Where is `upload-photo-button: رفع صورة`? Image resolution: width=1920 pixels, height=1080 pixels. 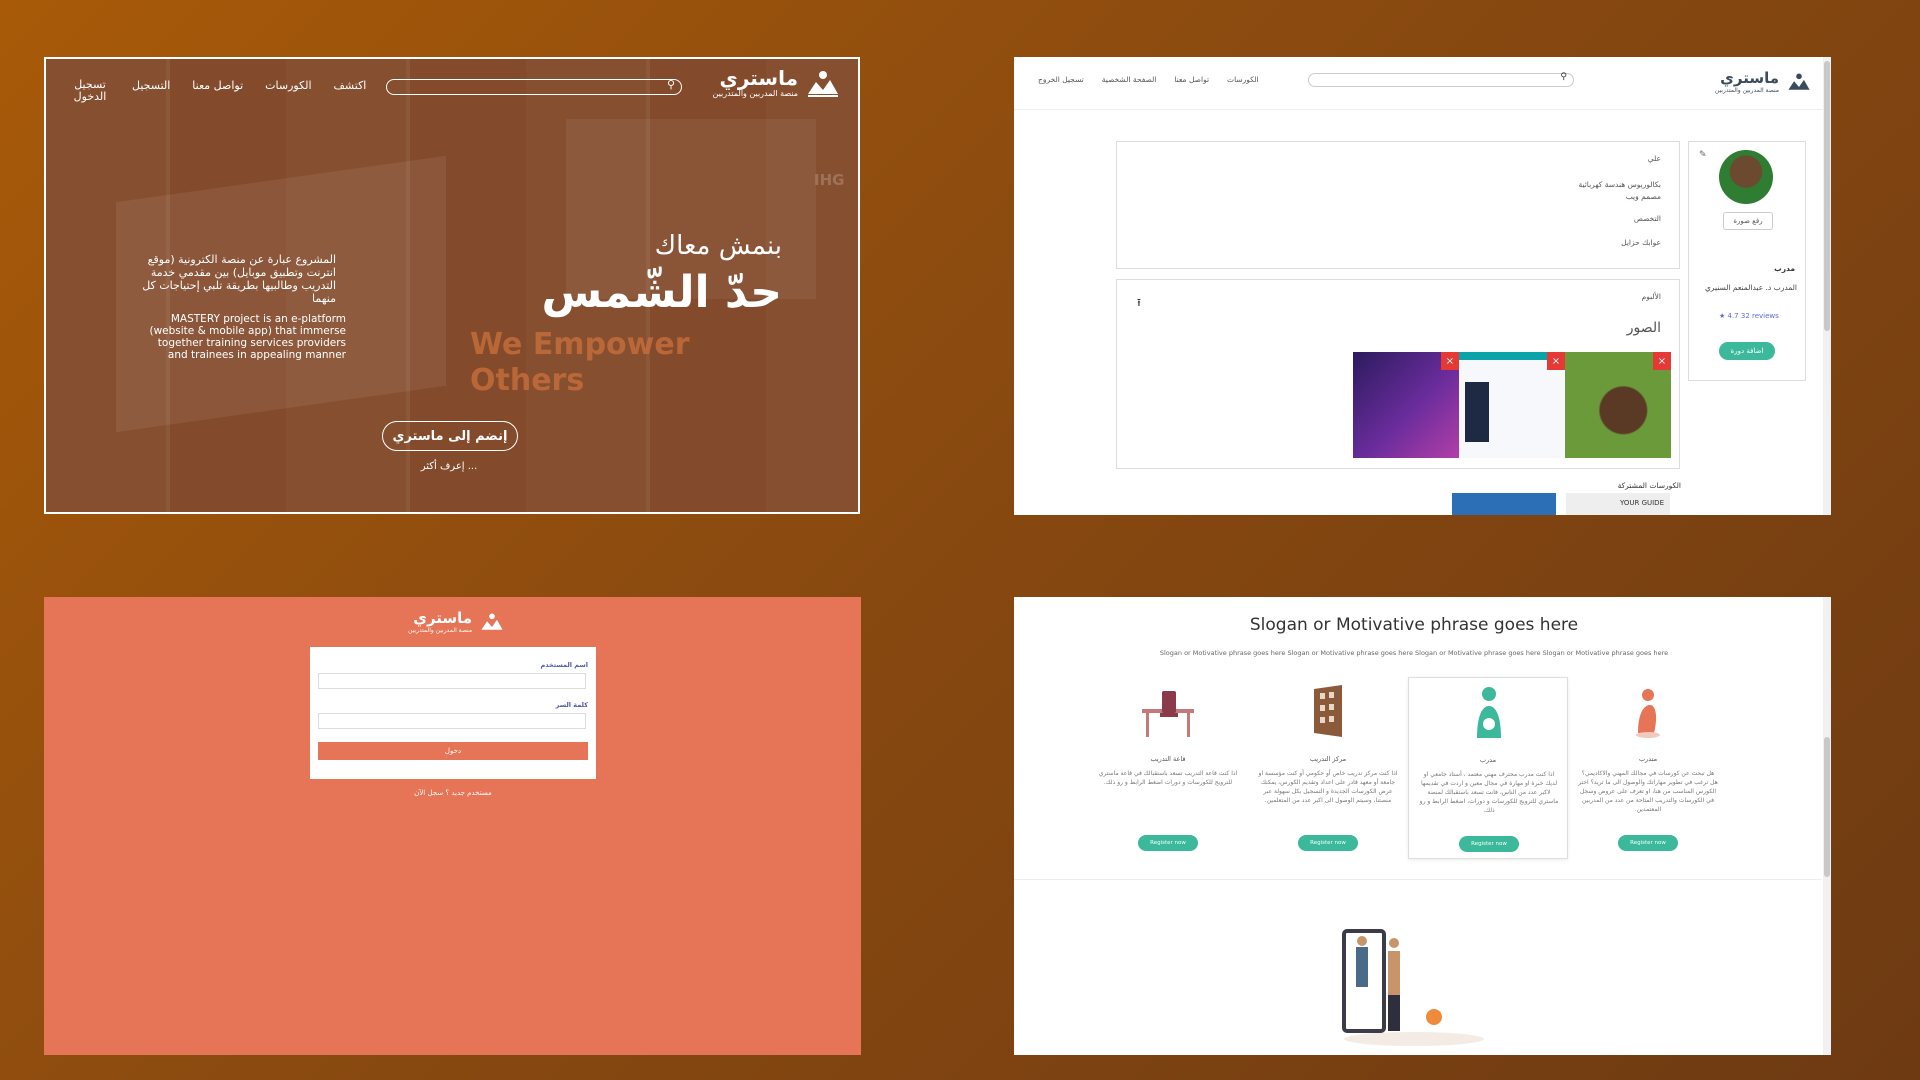 upload-photo-button: رفع صورة is located at coordinates (1748, 221).